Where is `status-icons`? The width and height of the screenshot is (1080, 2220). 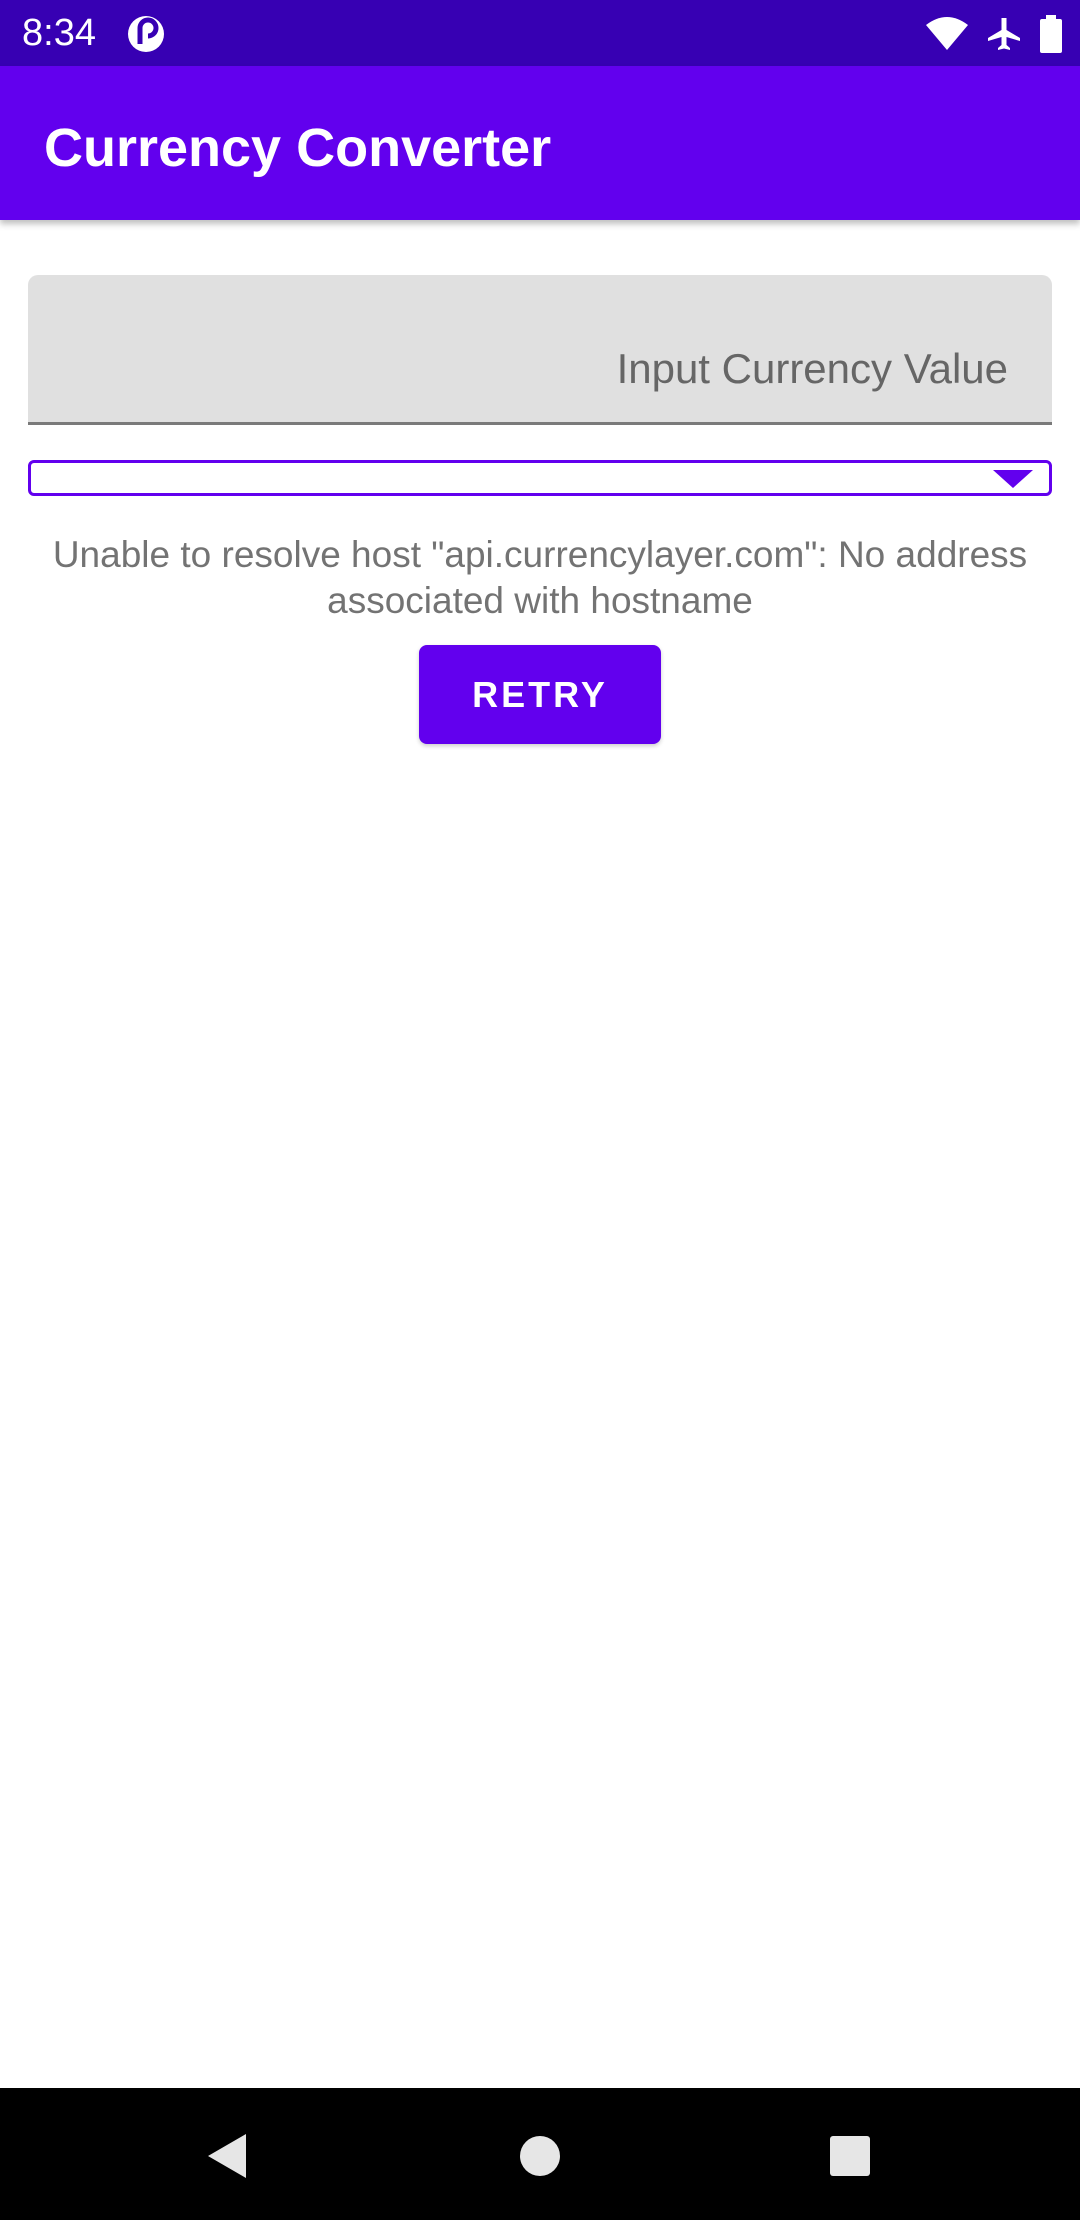
status-icons is located at coordinates (994, 34).